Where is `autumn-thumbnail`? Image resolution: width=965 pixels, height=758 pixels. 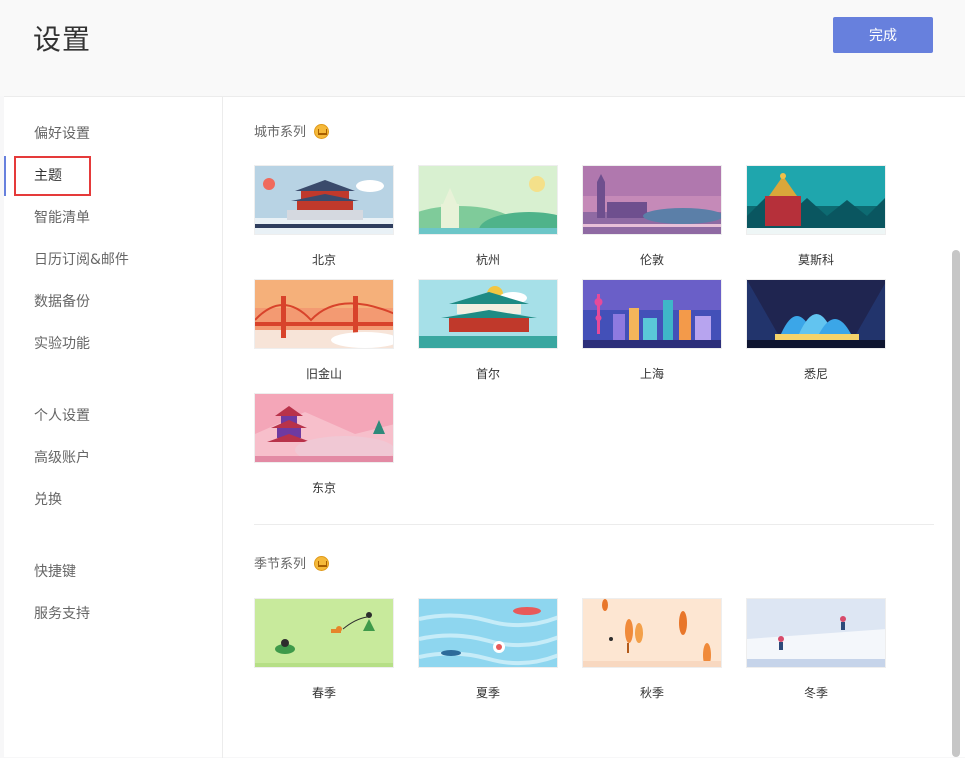
autumn-thumbnail is located at coordinates (652, 633).